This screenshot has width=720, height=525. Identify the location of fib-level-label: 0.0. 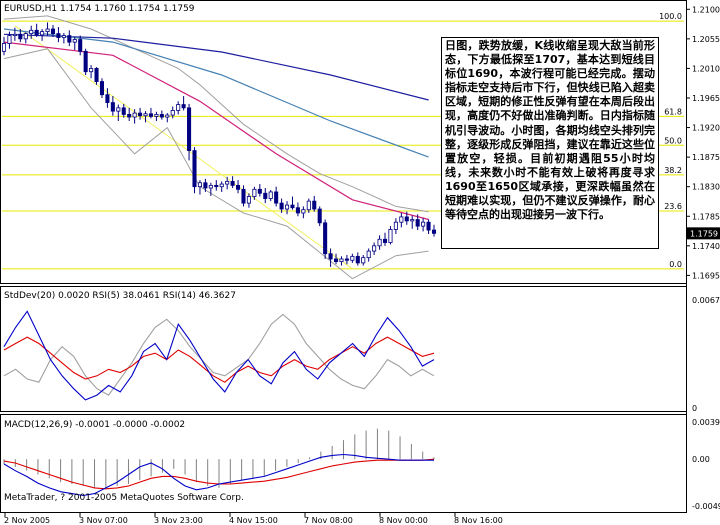
(675, 264).